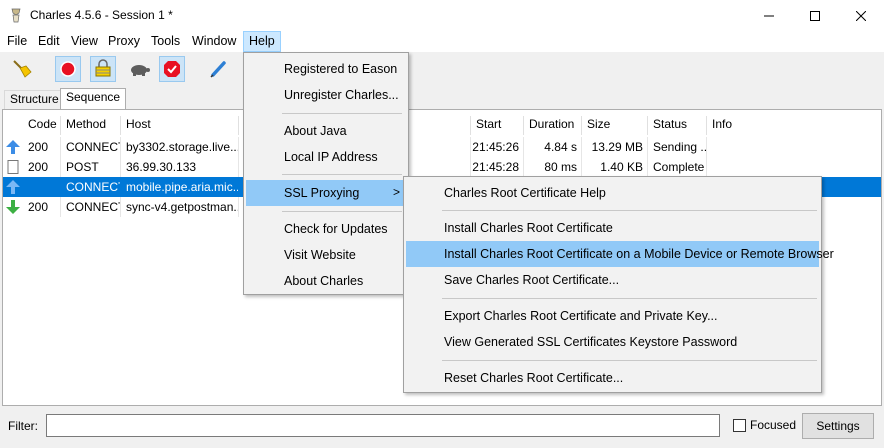 This screenshot has height=448, width=884. What do you see at coordinates (739, 425) in the screenshot?
I see `focused-checkbox` at bounding box center [739, 425].